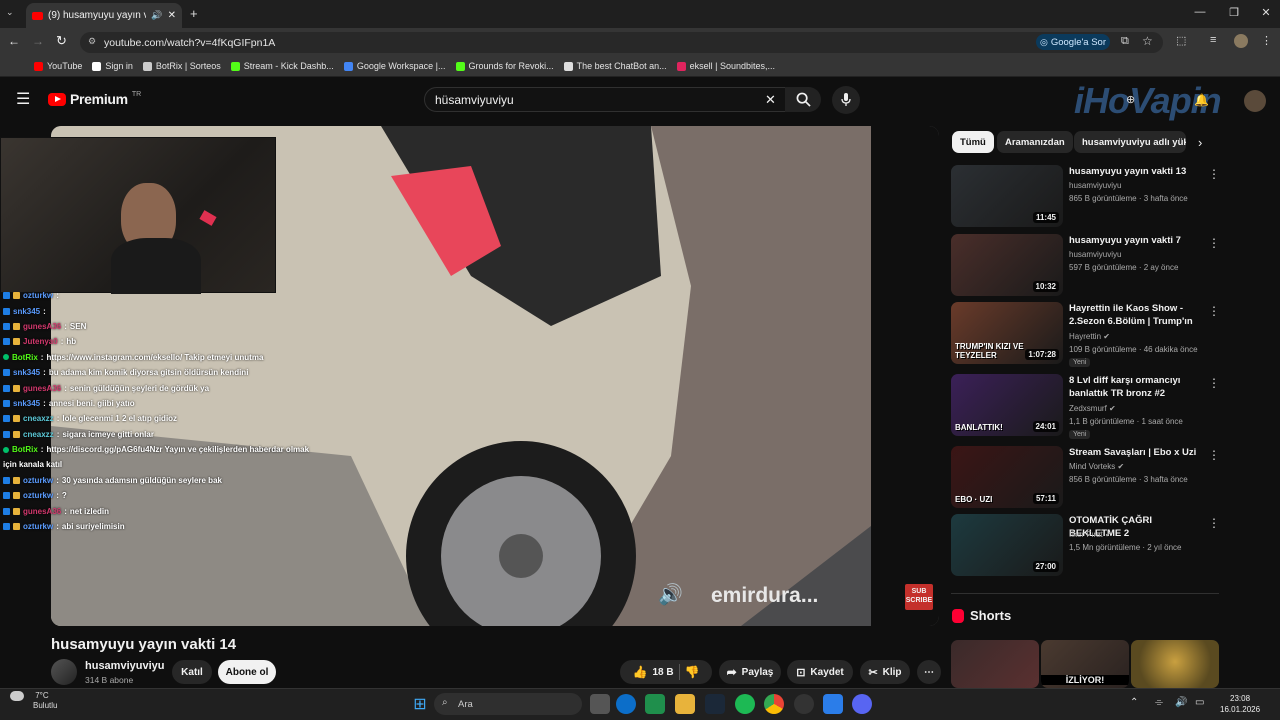 The height and width of the screenshot is (720, 1280). Describe the element at coordinates (662, 672) in the screenshot. I see `like-count: 18 B` at that location.